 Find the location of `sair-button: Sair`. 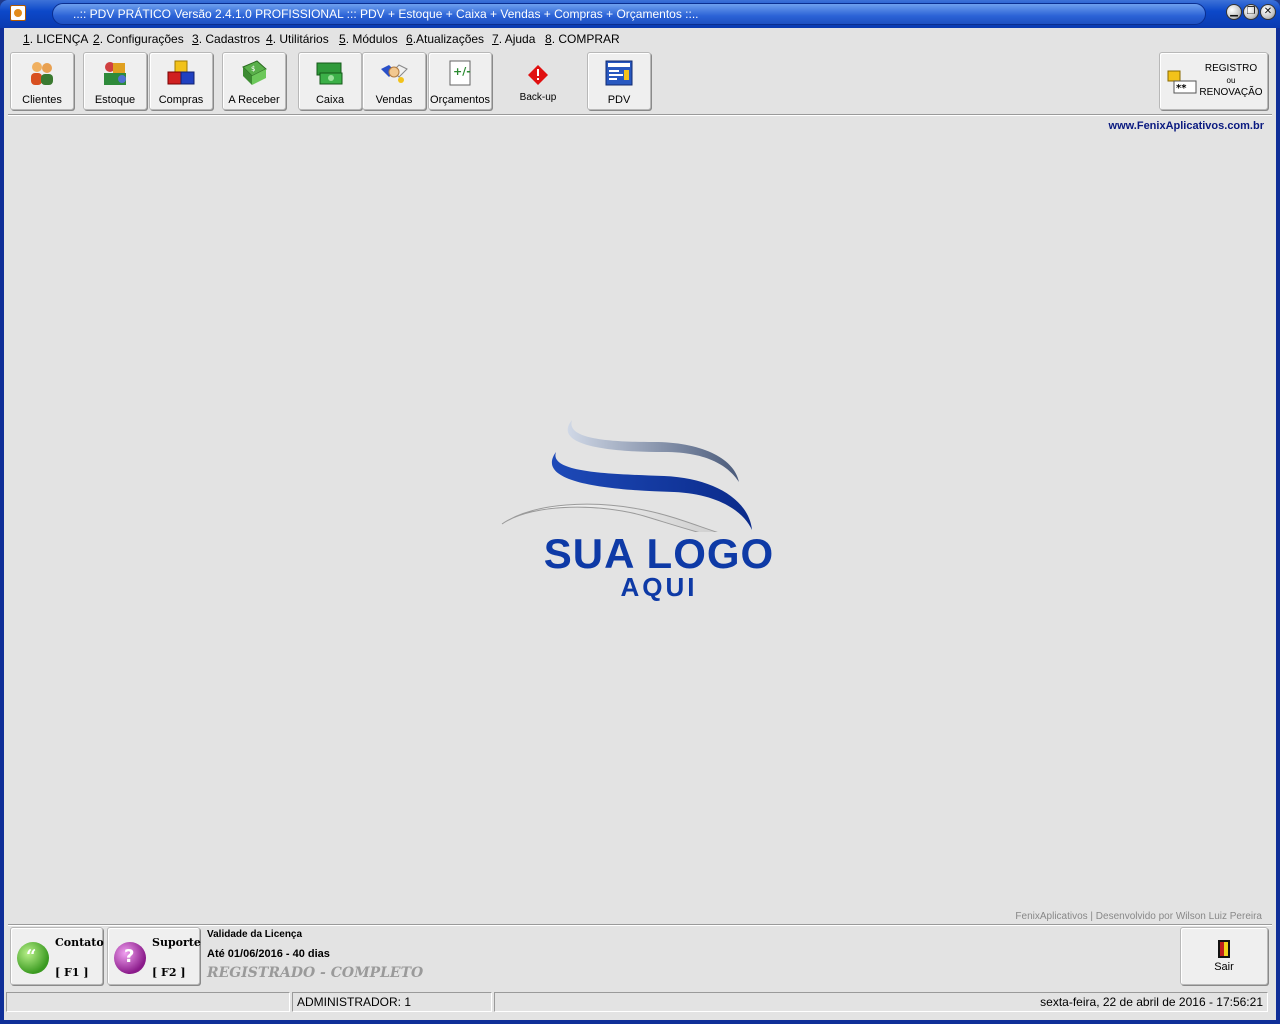

sair-button: Sair is located at coordinates (1224, 956).